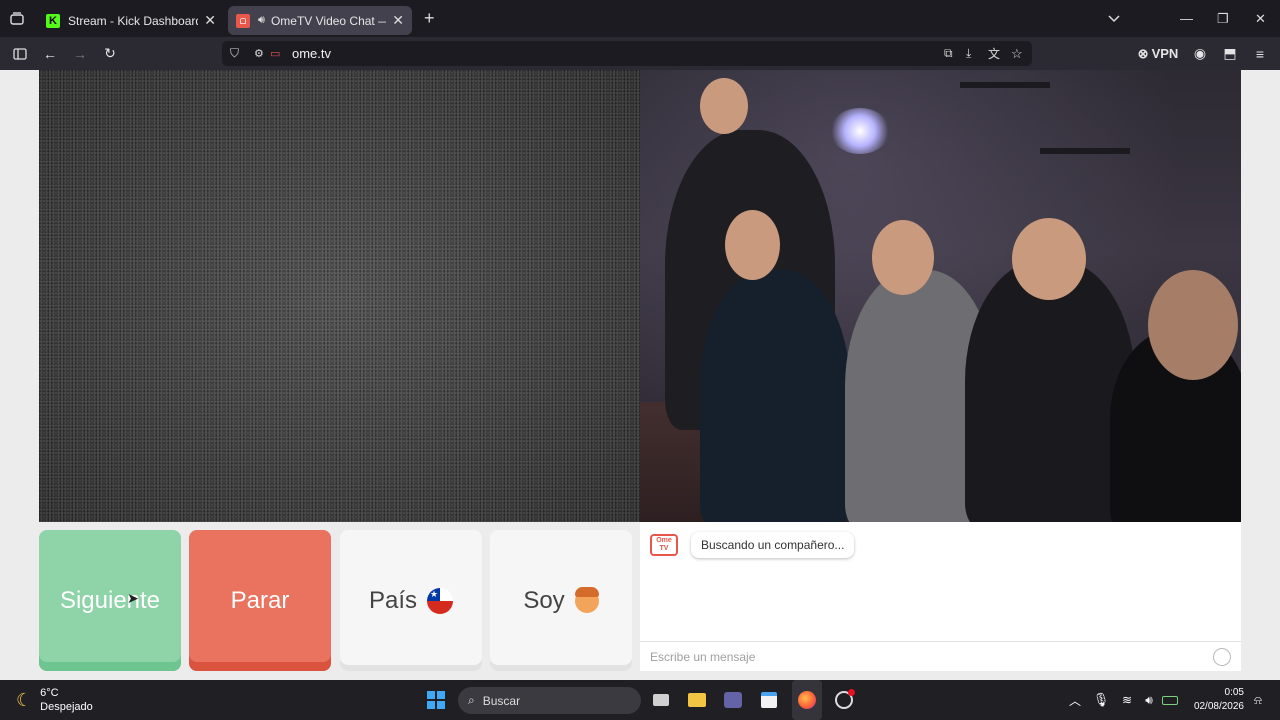  I want to click on tab-list-icon, so click(17, 18).